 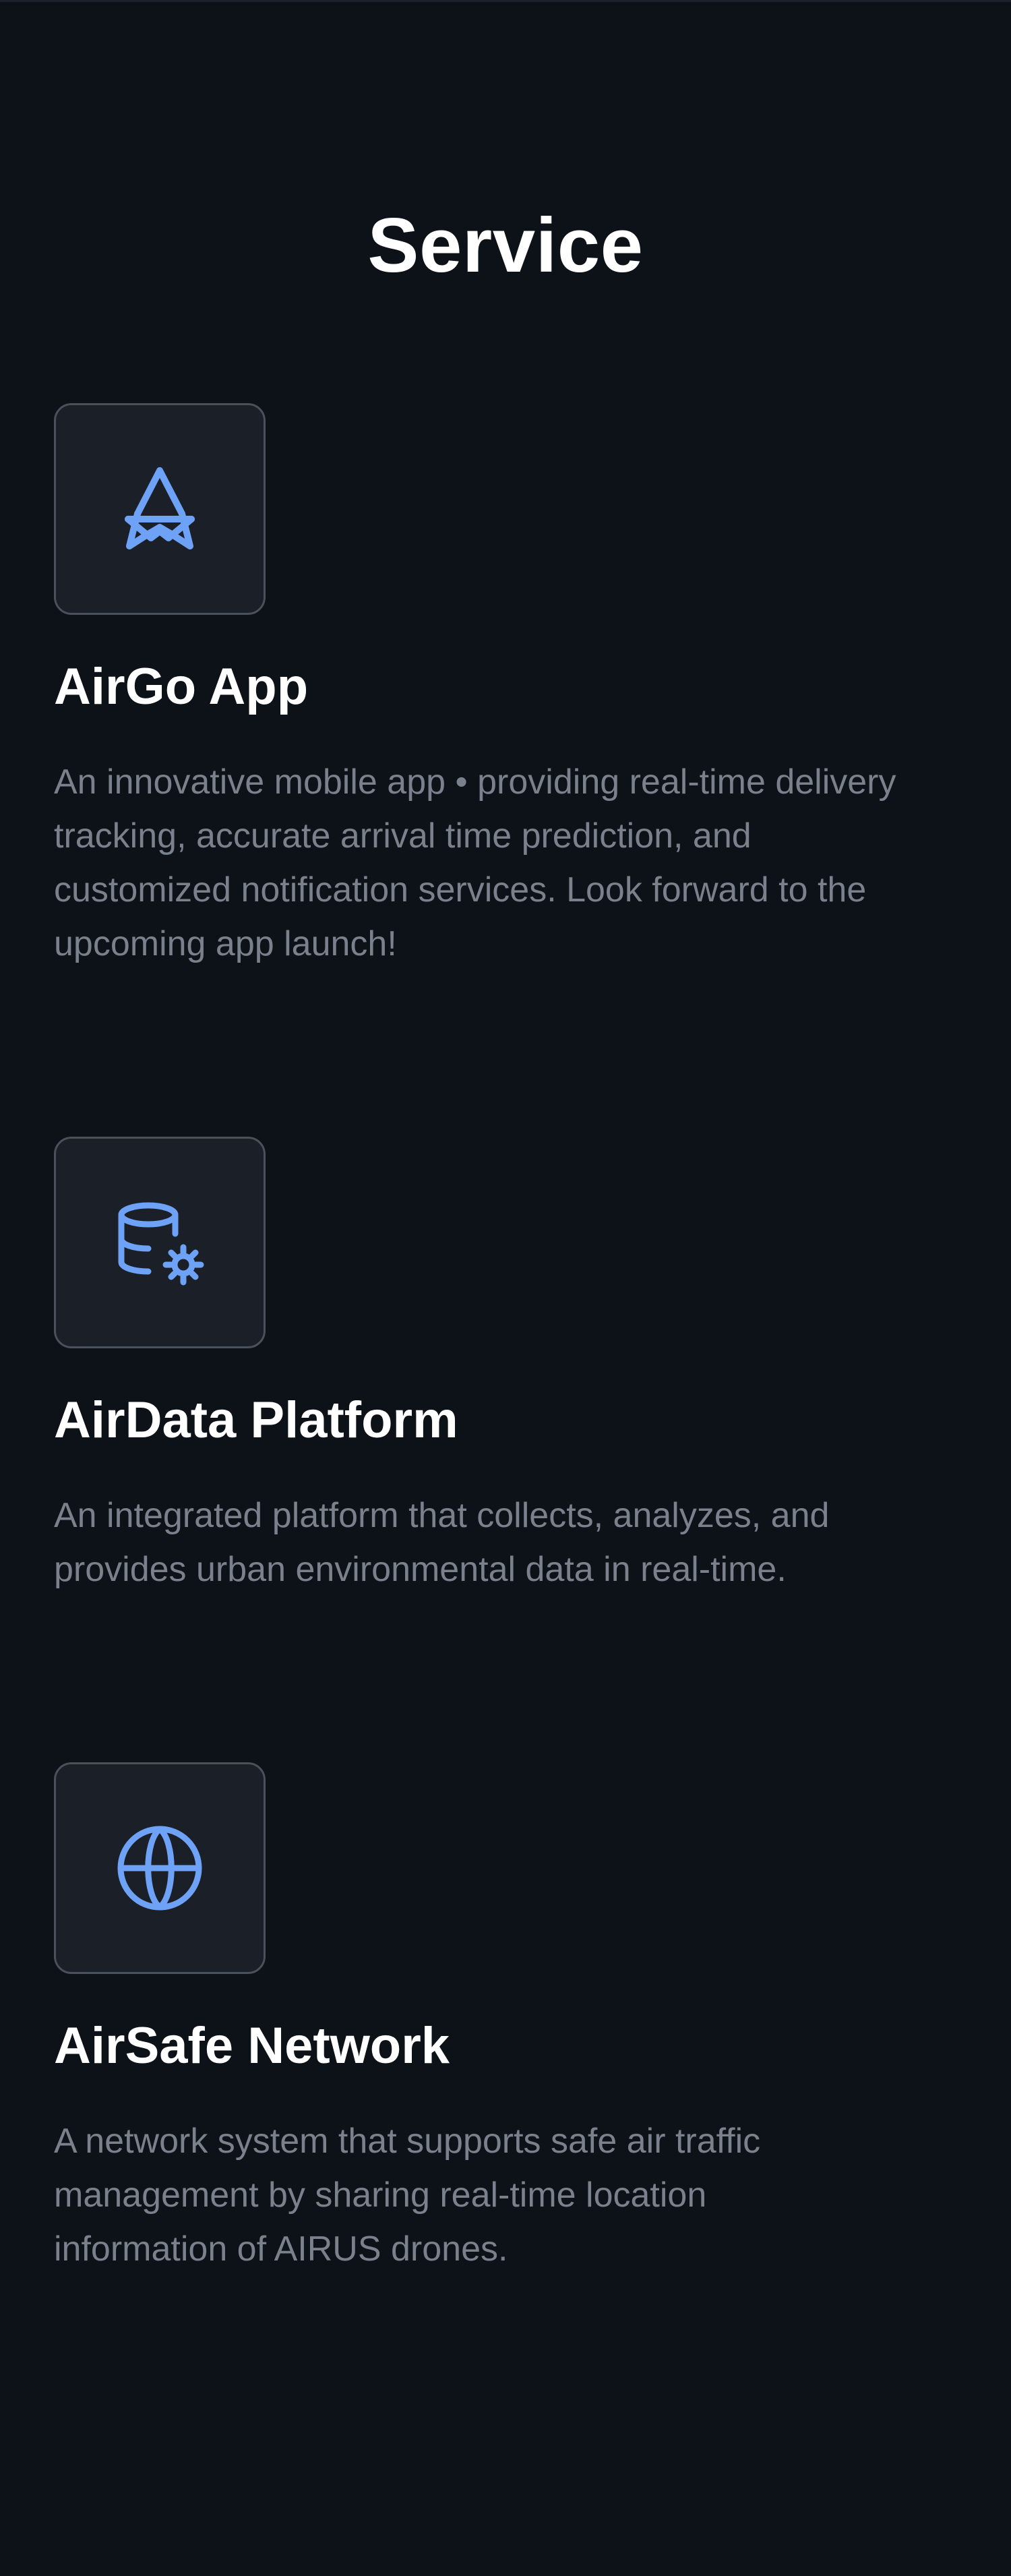 I want to click on star-icon, so click(x=160, y=508).